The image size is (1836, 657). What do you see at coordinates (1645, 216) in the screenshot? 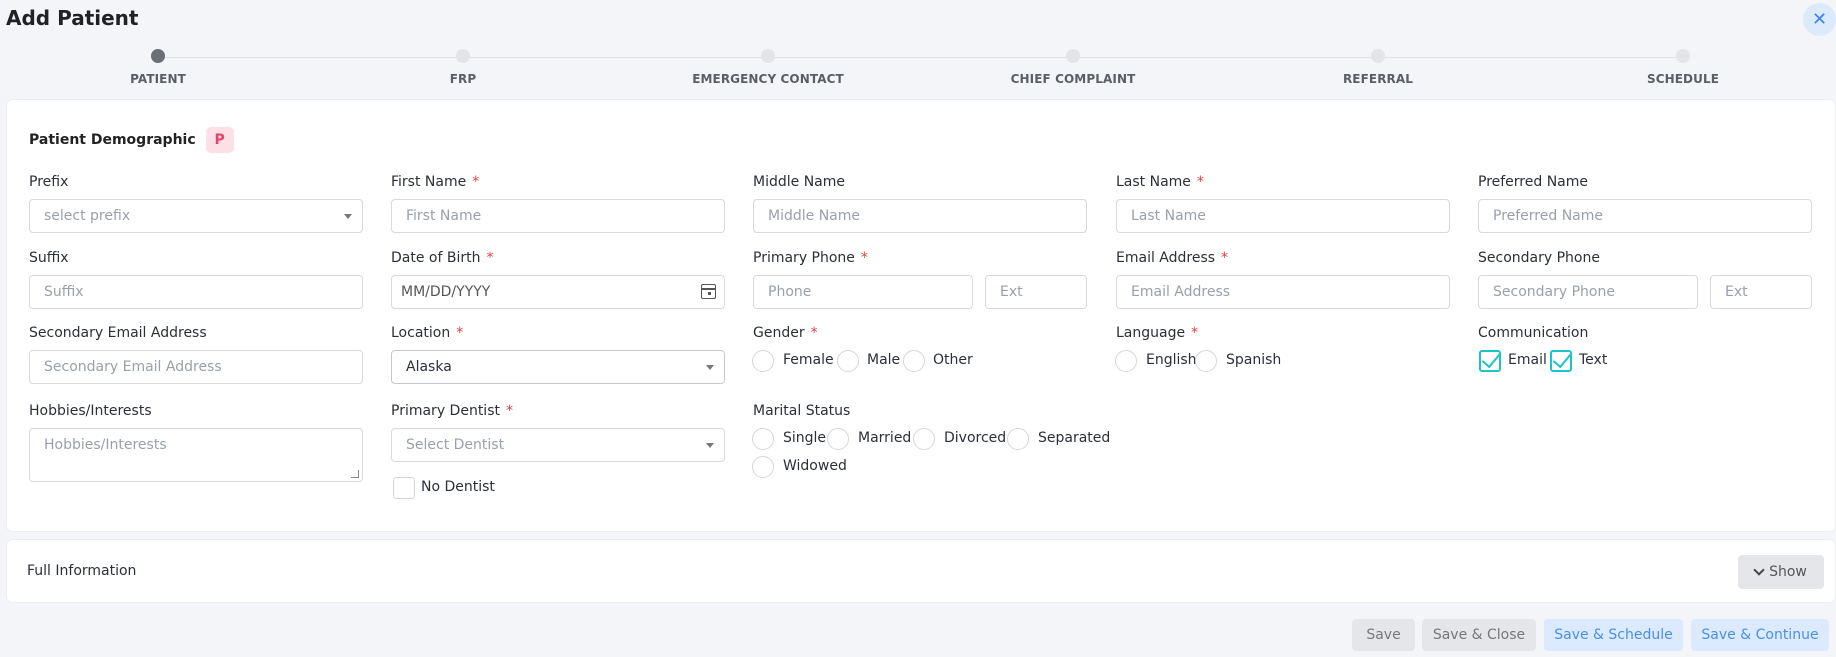
I see `preferred-name-input: Preferred Name` at bounding box center [1645, 216].